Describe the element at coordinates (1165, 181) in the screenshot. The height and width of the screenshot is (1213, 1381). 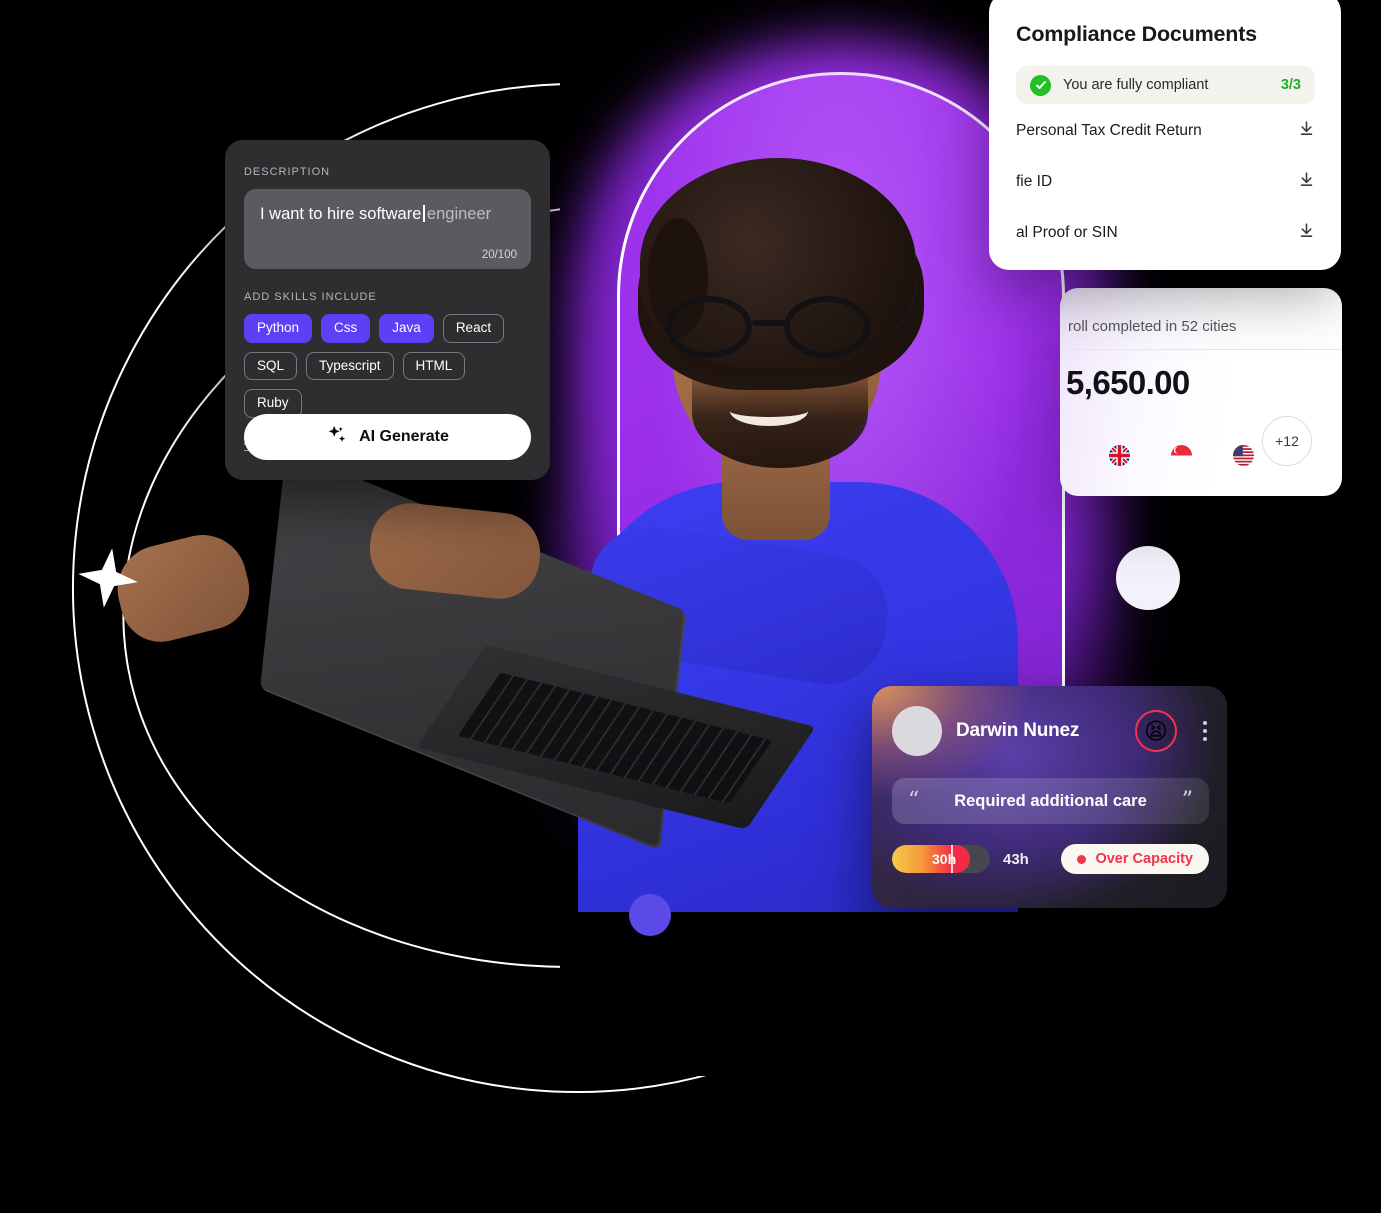
I see `document-row: fie ID` at that location.